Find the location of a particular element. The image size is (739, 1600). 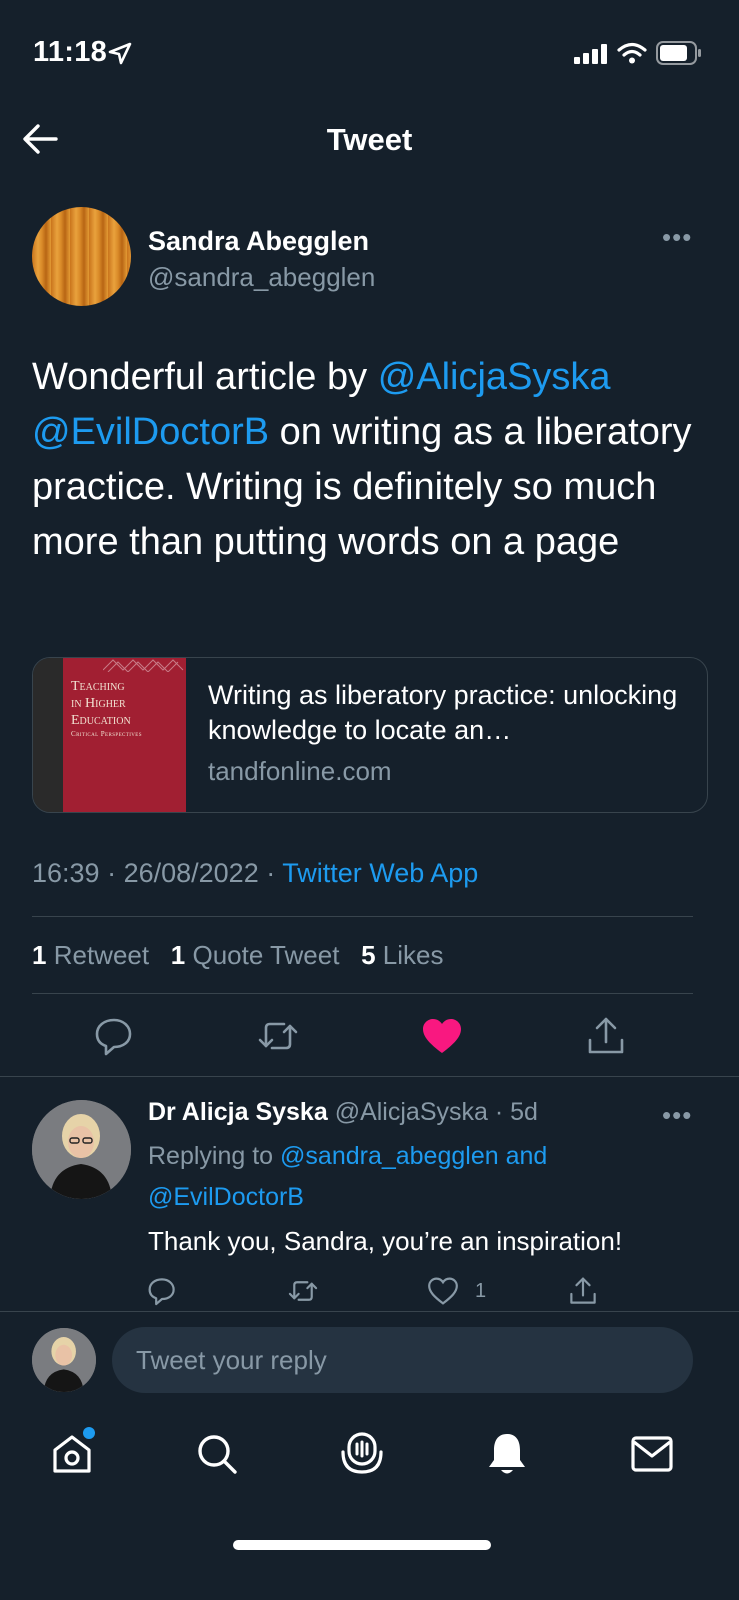

quotes-count: 1 is located at coordinates (178, 955).